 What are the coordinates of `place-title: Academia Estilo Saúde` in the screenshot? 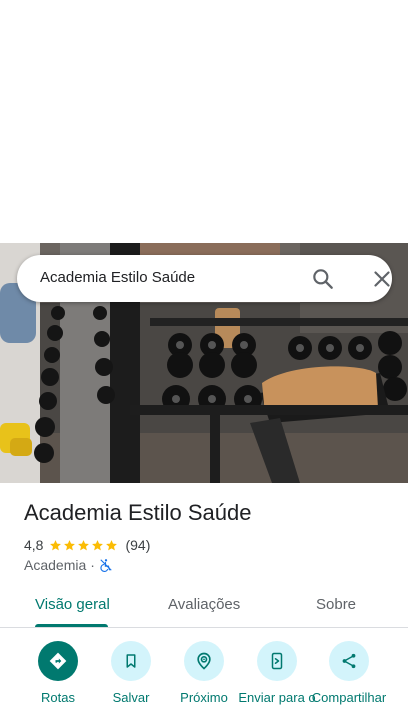 It's located at (138, 512).